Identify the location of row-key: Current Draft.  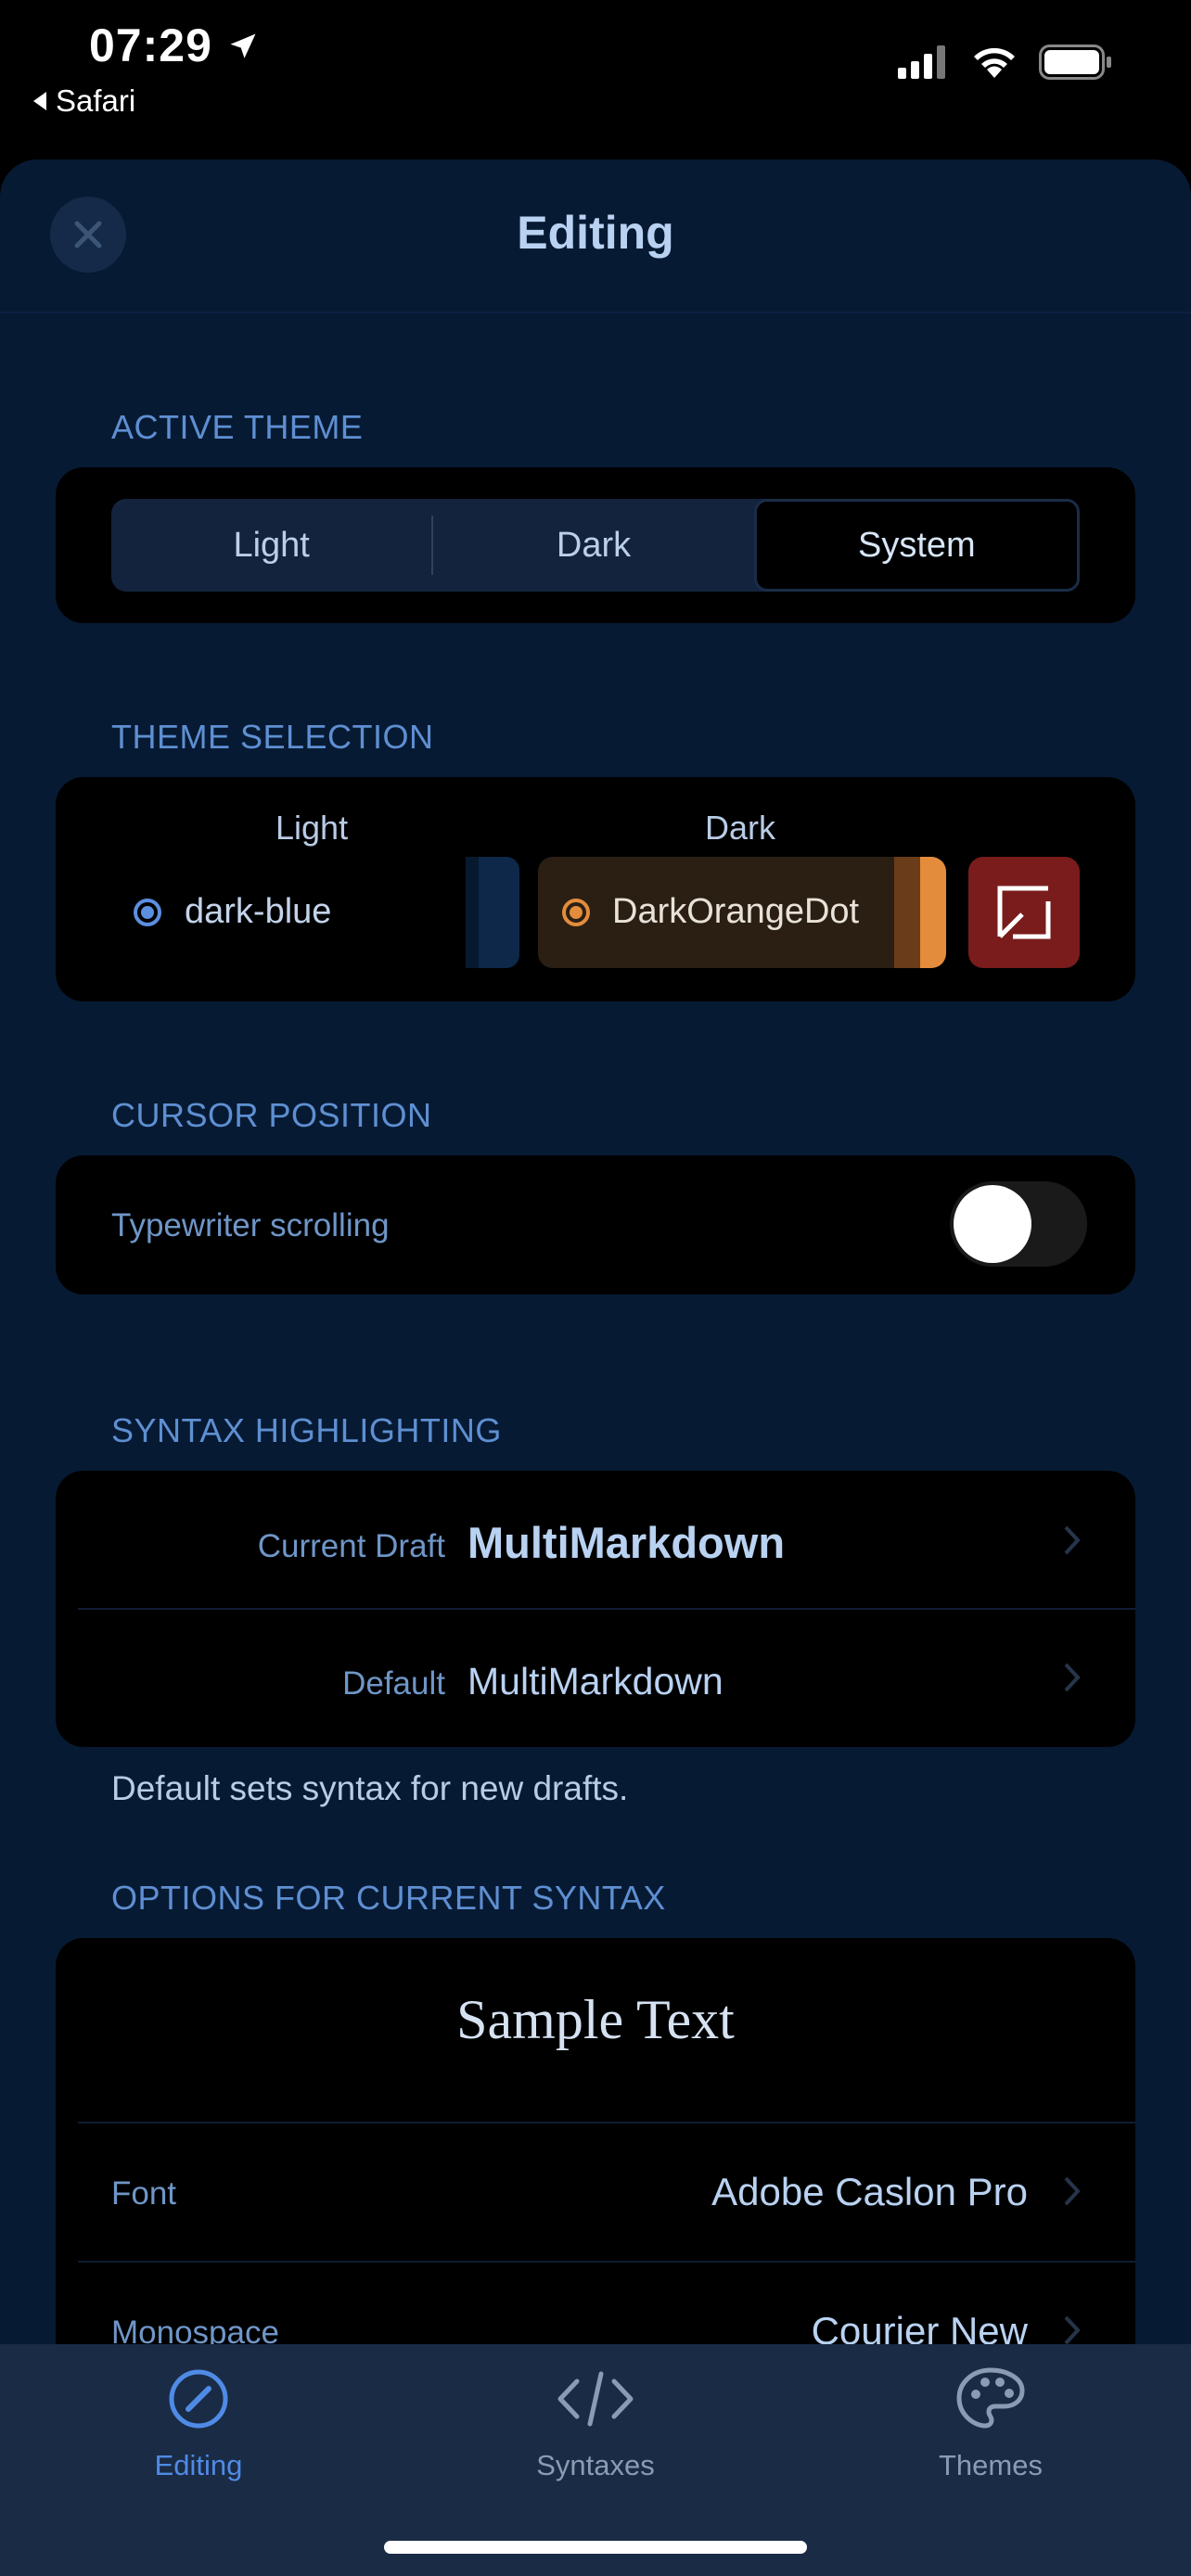
(351, 1546).